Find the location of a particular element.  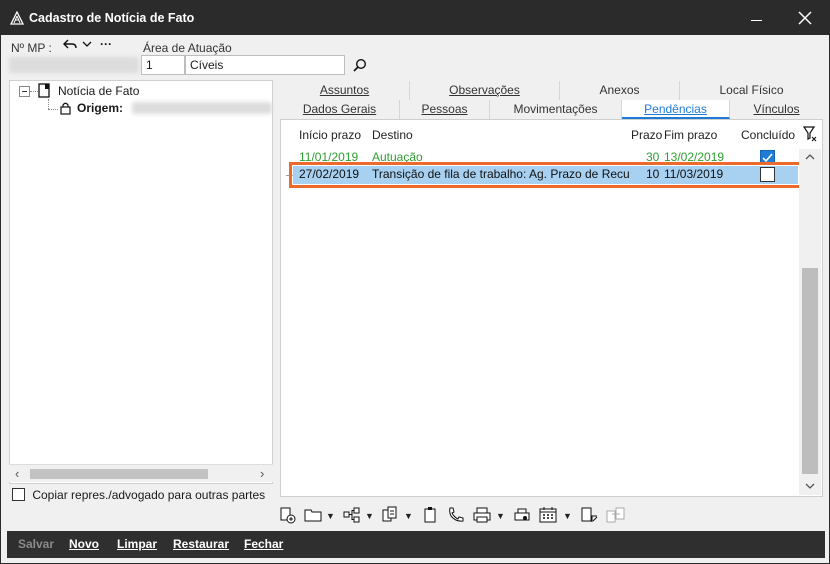

area-name-input: Cíveis is located at coordinates (265, 65).